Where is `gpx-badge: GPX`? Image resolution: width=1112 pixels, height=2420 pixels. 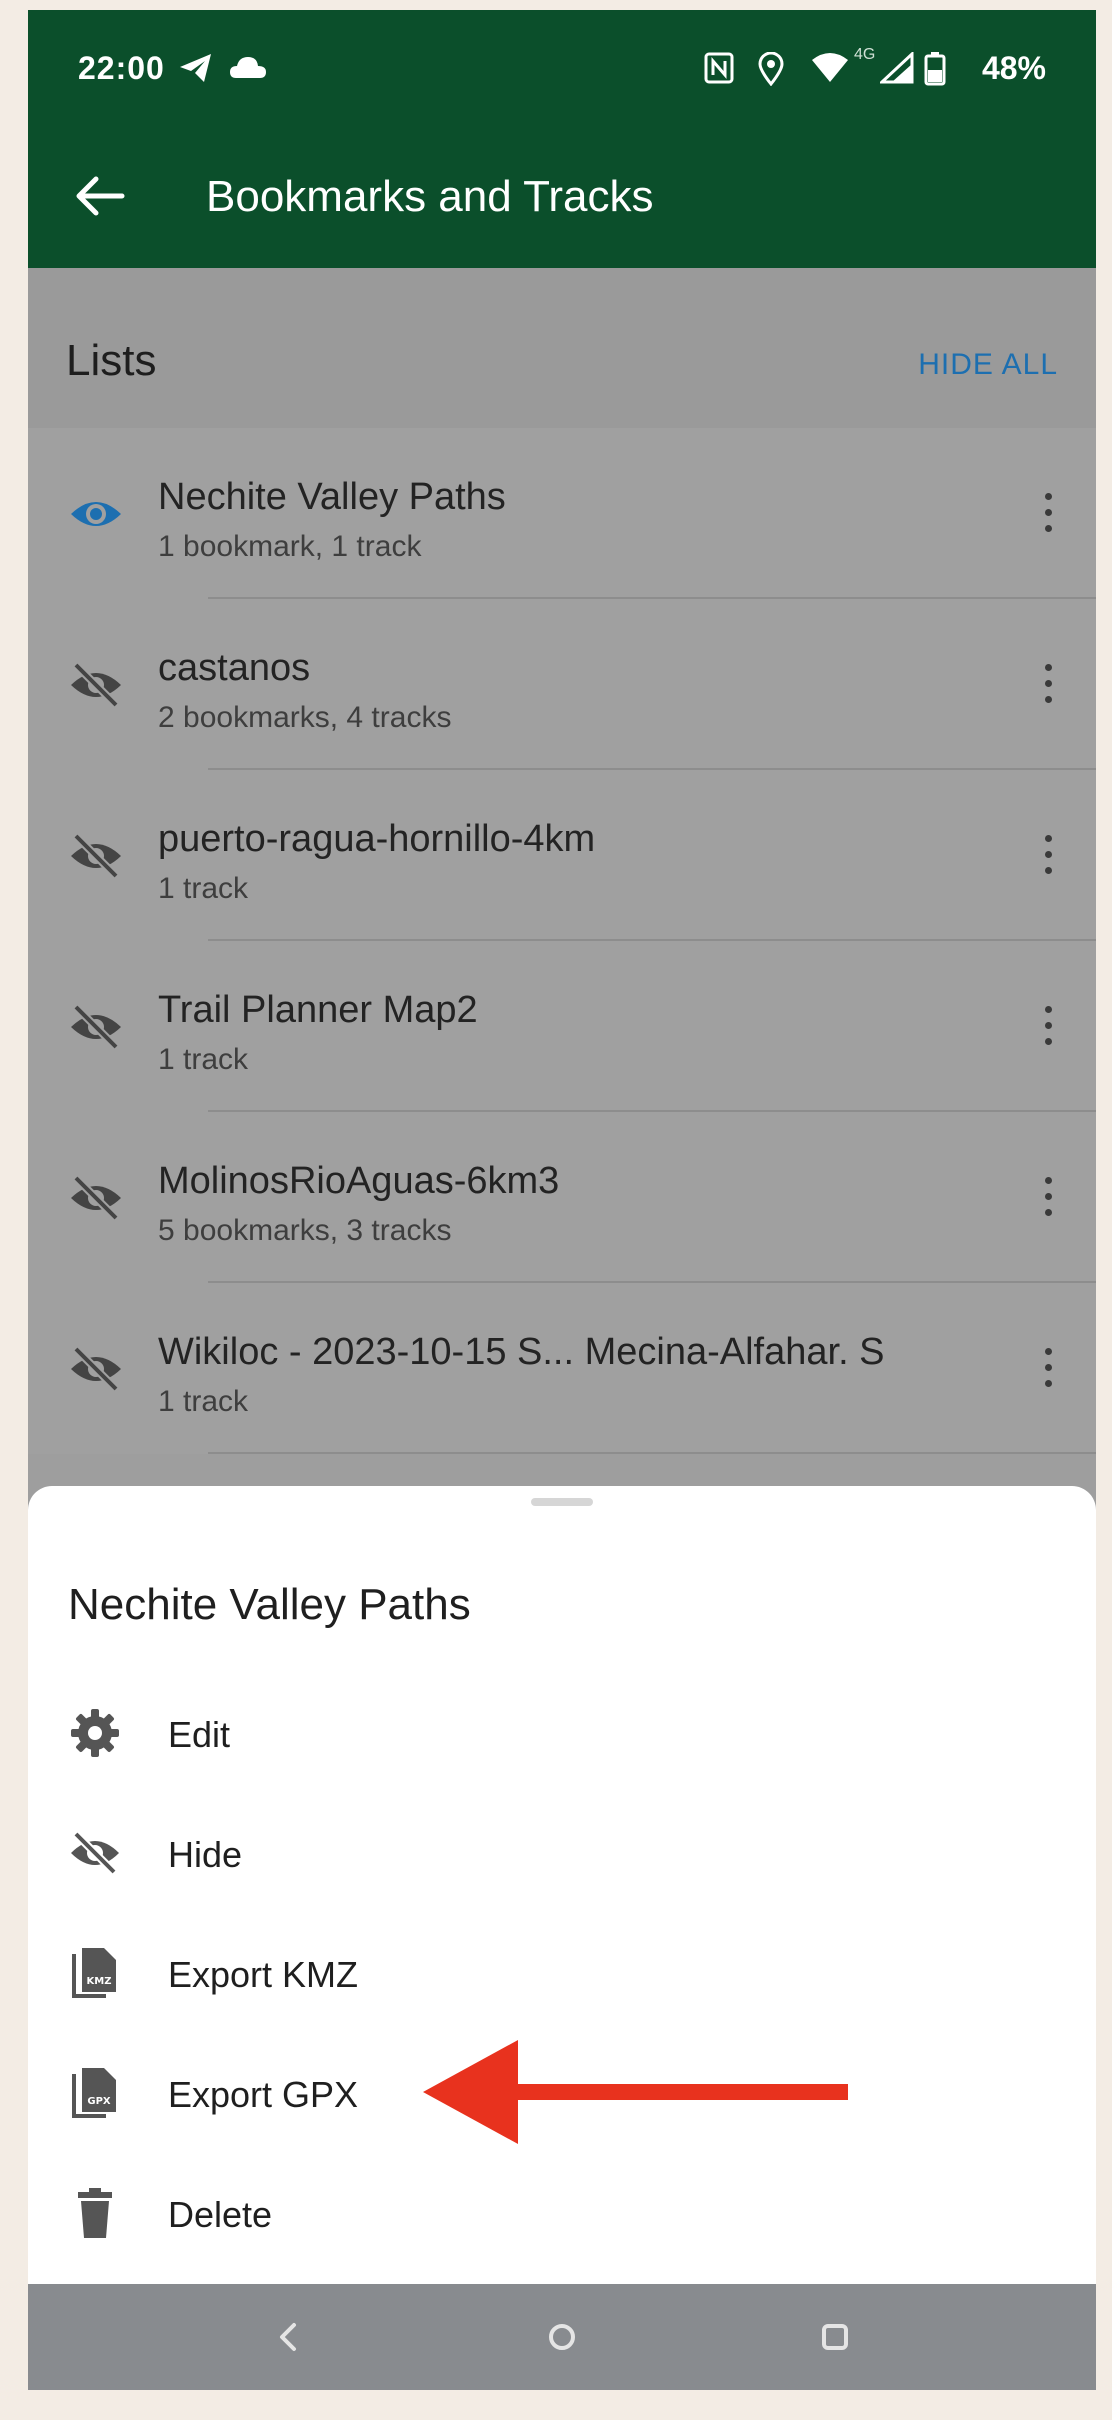
gpx-badge: GPX is located at coordinates (99, 2101).